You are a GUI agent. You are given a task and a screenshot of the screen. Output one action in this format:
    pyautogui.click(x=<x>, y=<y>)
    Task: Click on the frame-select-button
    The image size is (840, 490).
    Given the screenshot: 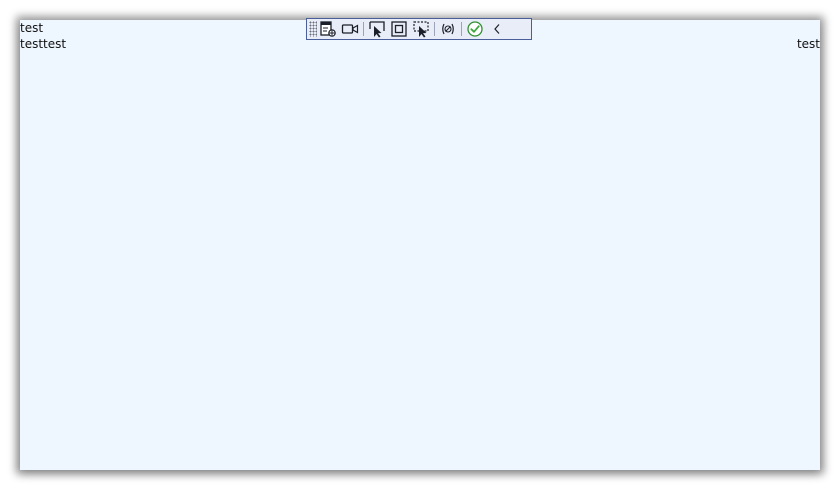 What is the action you would take?
    pyautogui.click(x=399, y=29)
    